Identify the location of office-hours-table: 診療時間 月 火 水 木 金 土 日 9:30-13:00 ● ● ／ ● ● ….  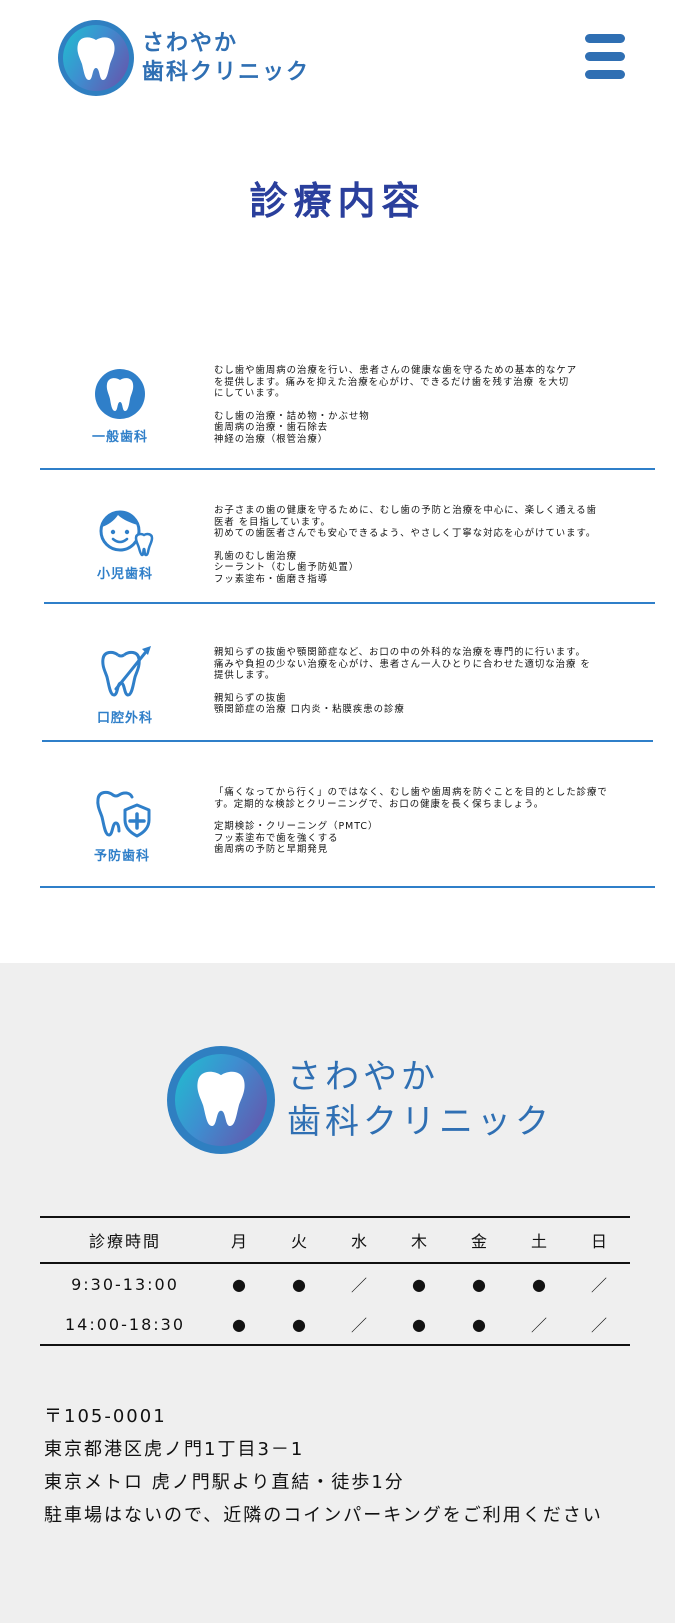
(335, 1281).